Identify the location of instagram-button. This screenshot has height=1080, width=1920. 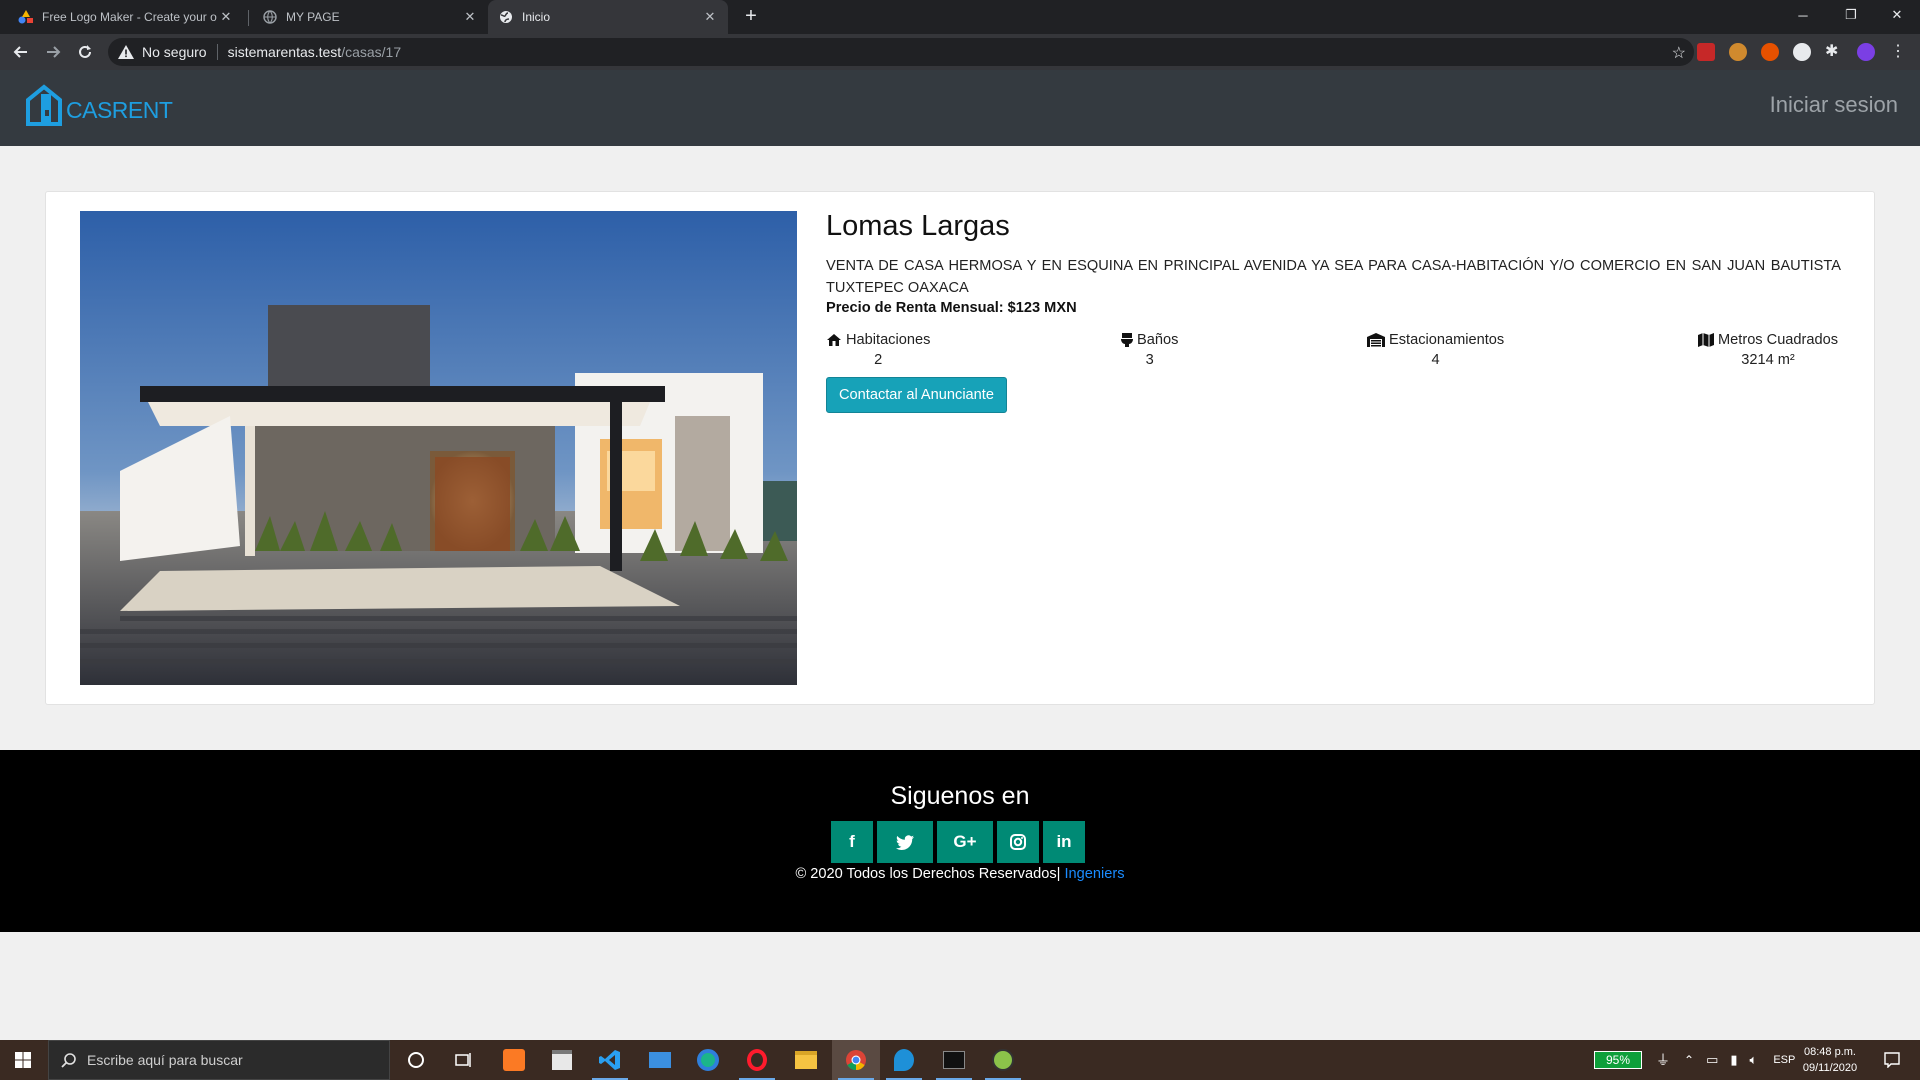
(1018, 842).